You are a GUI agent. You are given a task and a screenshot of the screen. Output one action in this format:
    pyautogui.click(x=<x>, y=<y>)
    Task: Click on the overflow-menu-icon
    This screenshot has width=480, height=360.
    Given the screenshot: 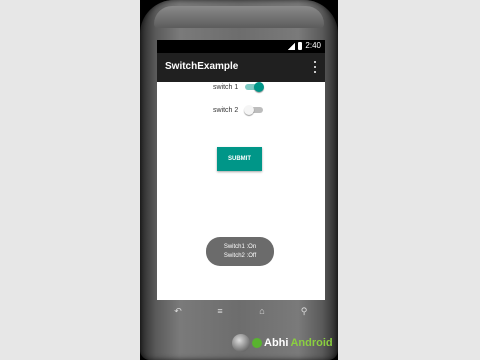 What is the action you would take?
    pyautogui.click(x=315, y=67)
    